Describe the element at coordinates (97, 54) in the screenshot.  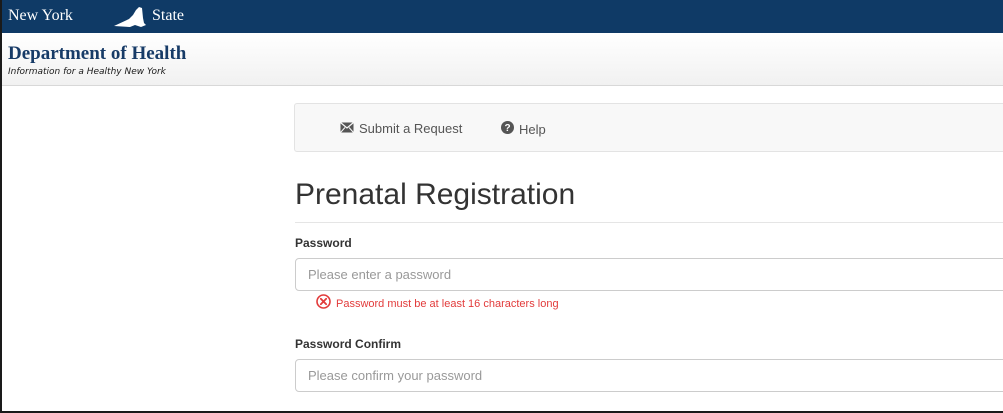
I see `department-title: Department of Health` at that location.